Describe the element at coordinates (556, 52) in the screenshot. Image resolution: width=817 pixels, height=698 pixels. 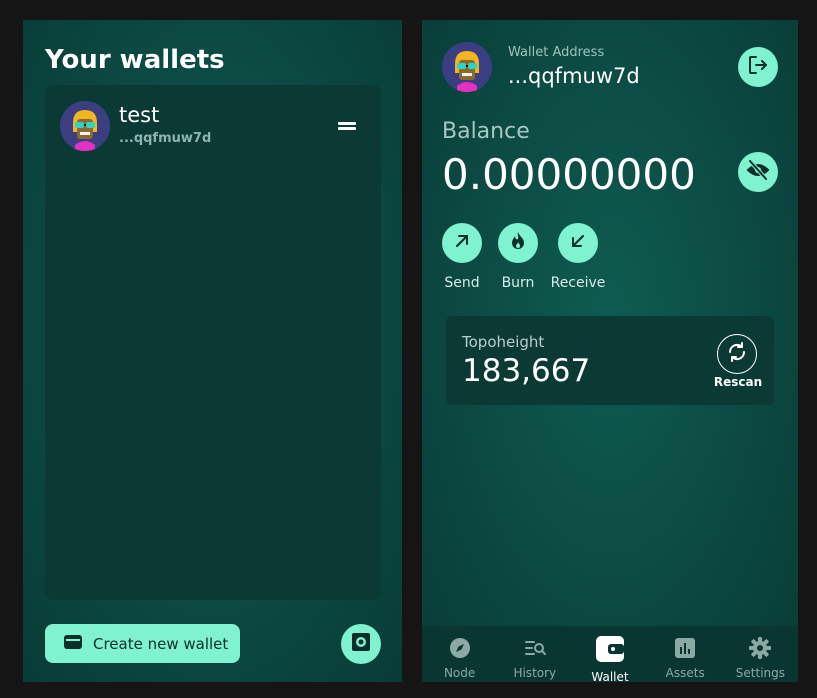
I see `wallet-address-label: Wallet Address` at that location.